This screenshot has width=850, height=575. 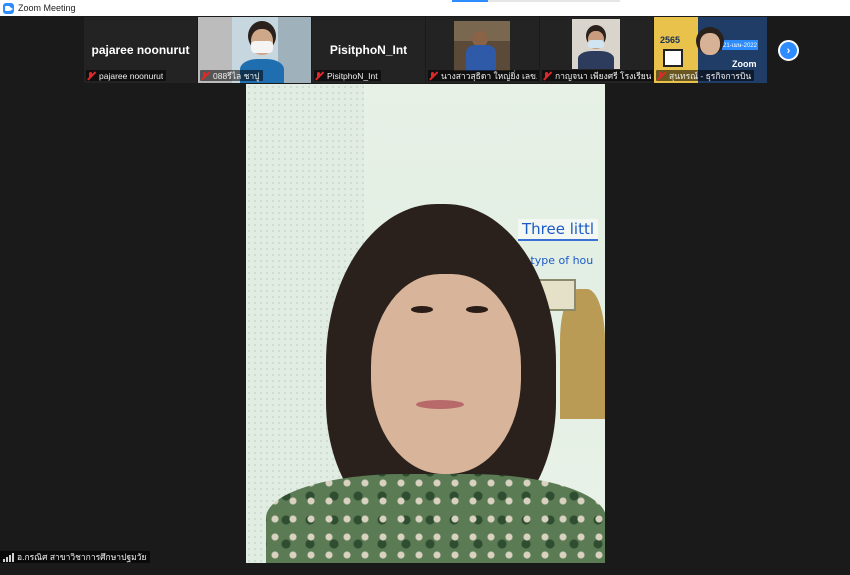 What do you see at coordinates (440, 404) in the screenshot?
I see `mouth` at bounding box center [440, 404].